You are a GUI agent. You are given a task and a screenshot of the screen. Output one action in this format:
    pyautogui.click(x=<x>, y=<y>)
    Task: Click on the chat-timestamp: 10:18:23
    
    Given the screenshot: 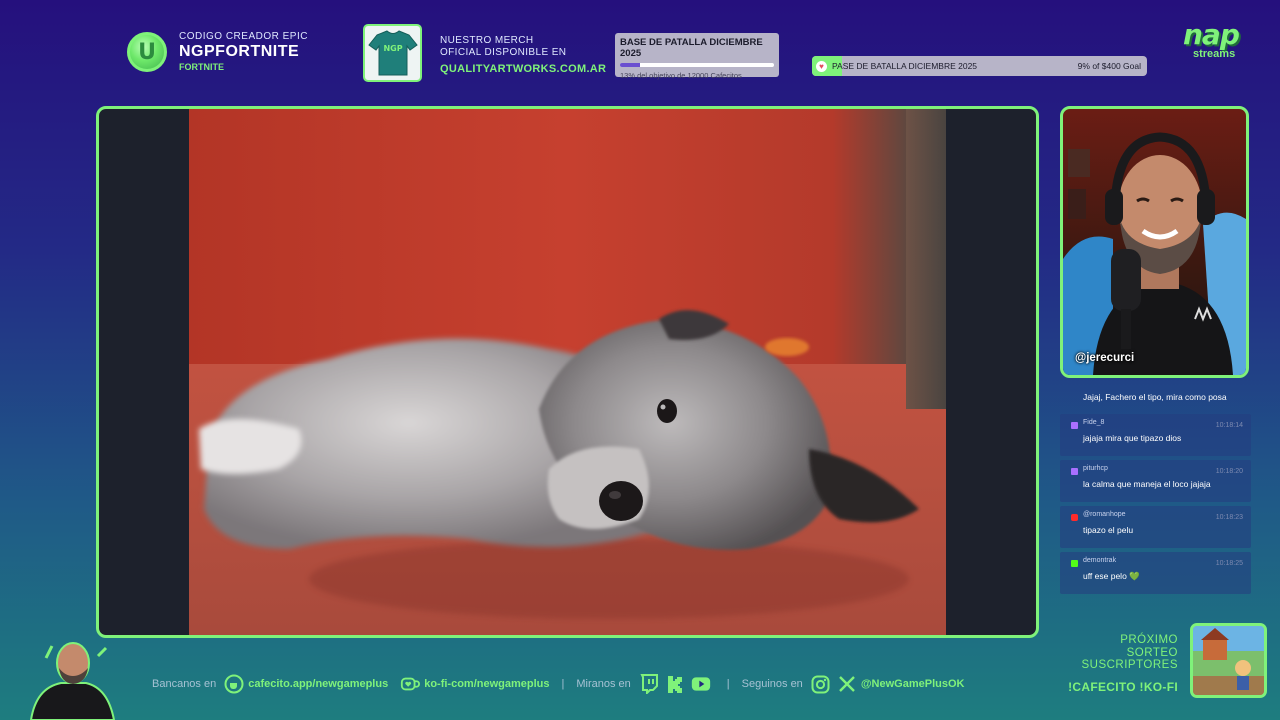 What is the action you would take?
    pyautogui.click(x=1229, y=517)
    